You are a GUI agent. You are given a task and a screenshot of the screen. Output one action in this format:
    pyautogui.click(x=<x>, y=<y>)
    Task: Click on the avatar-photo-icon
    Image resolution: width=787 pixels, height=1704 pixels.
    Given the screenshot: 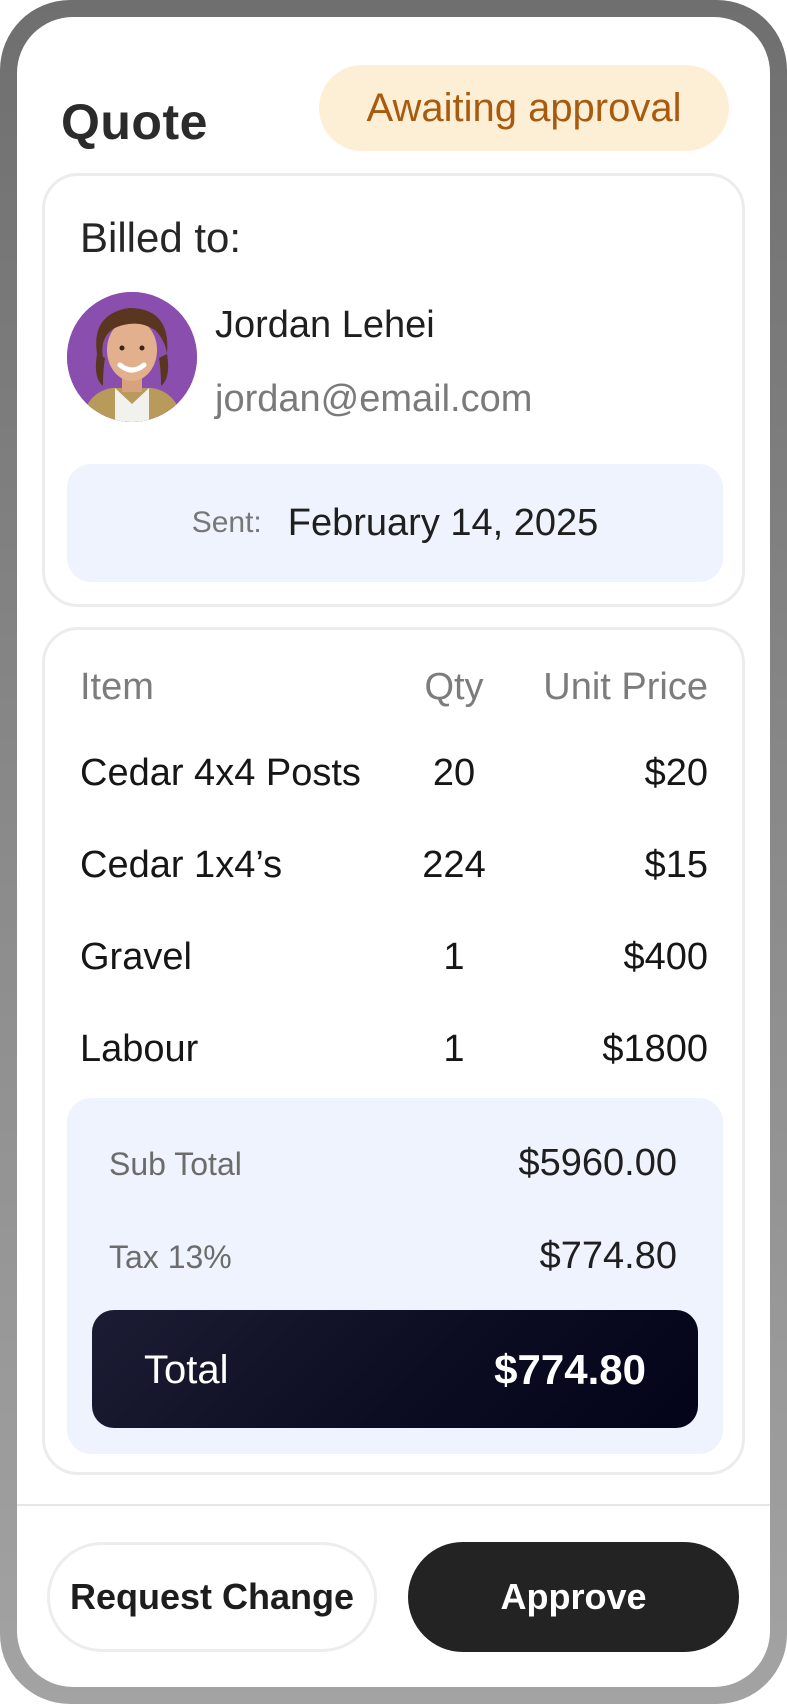 What is the action you would take?
    pyautogui.click(x=132, y=357)
    